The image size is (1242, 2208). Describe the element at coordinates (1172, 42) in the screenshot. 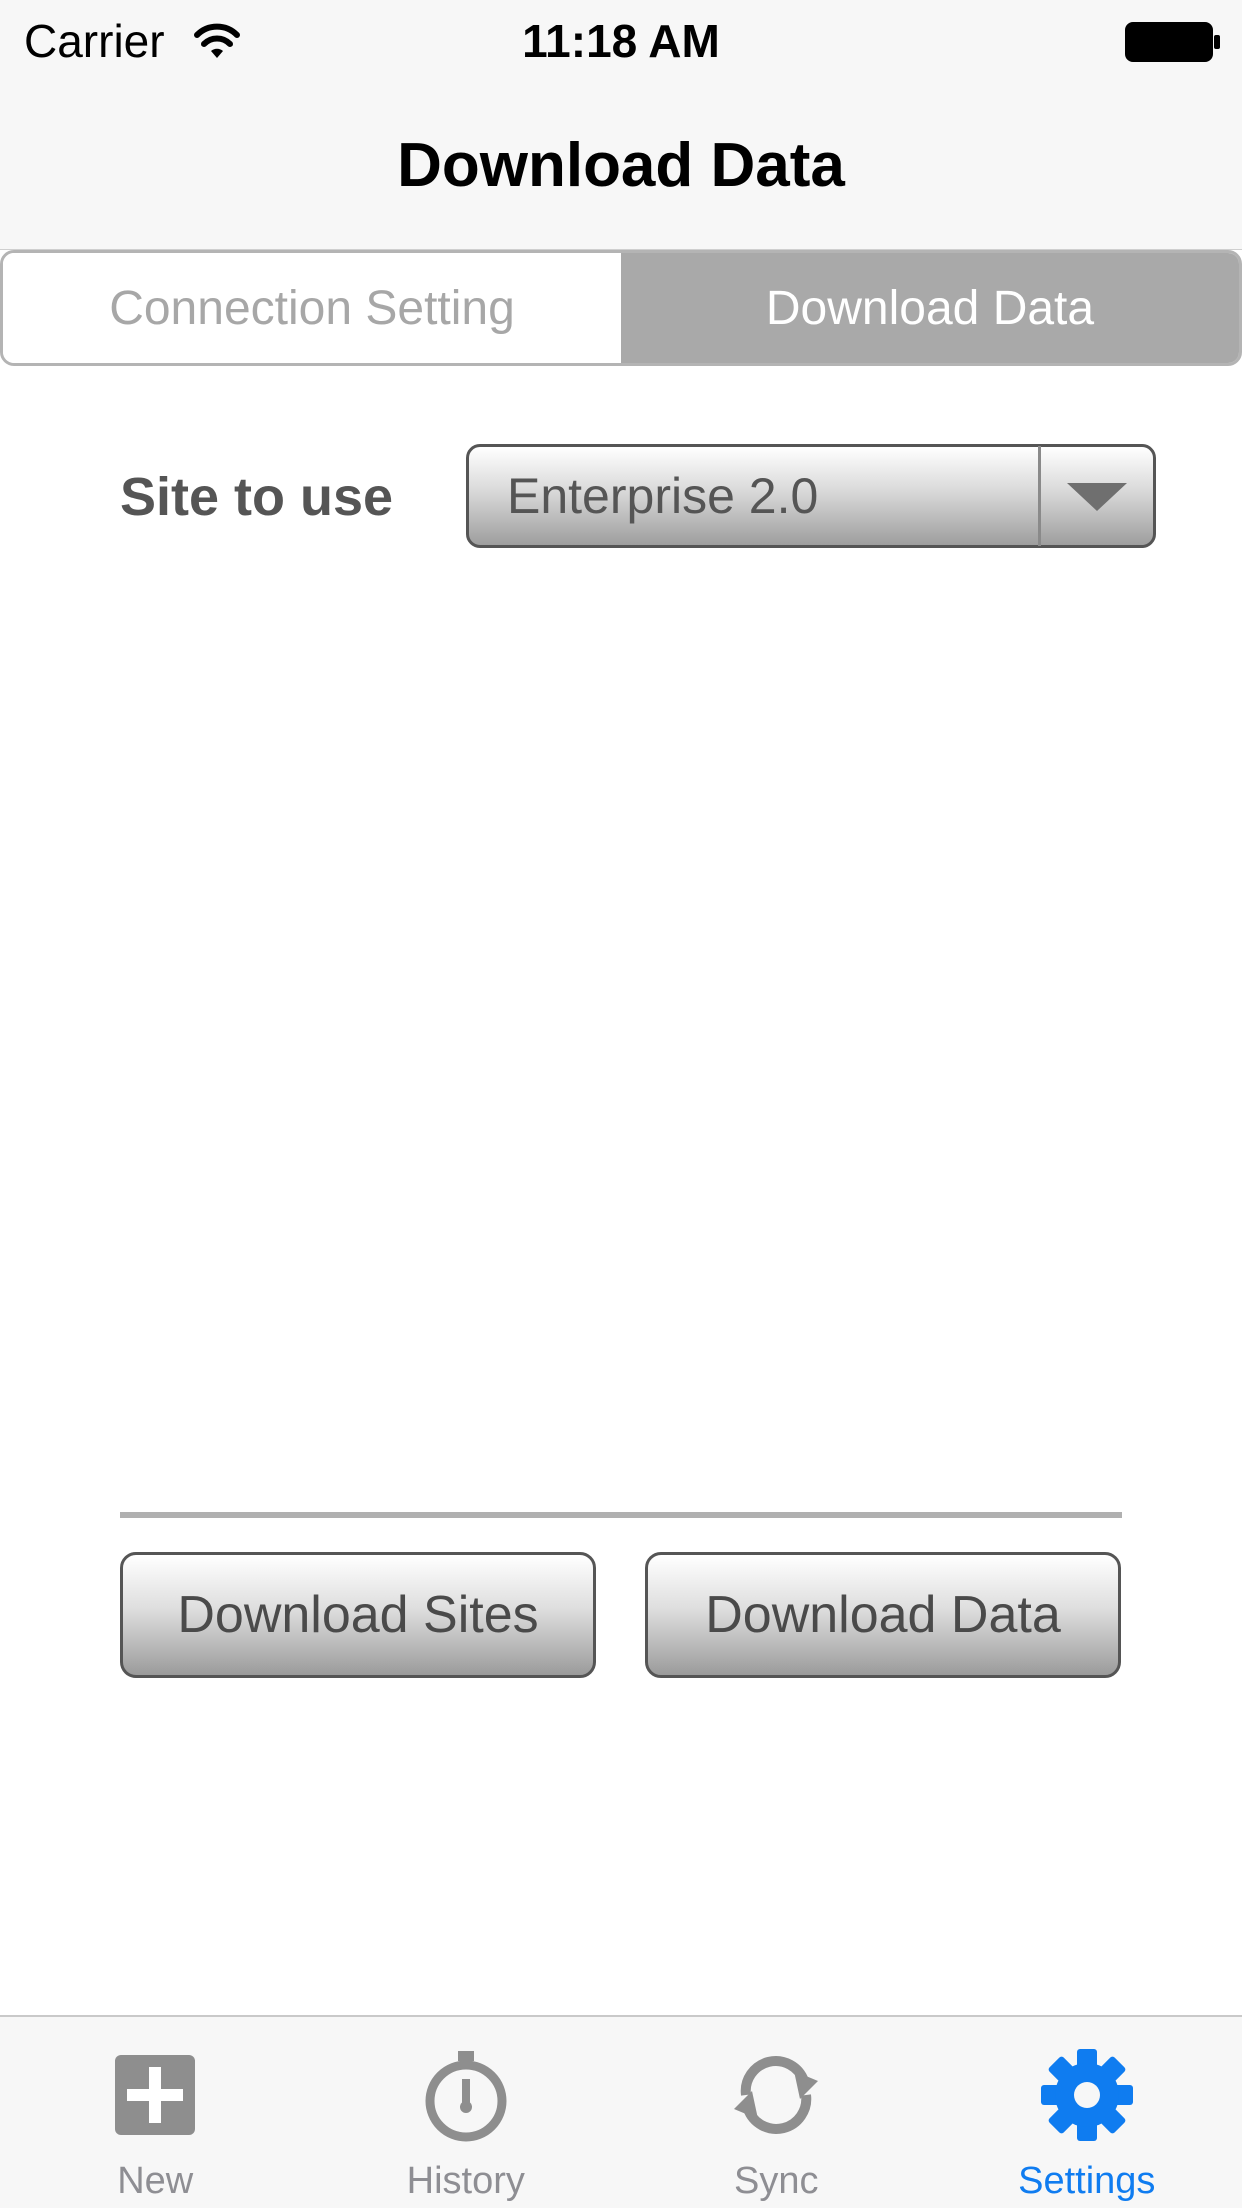

I see `battery-icon` at that location.